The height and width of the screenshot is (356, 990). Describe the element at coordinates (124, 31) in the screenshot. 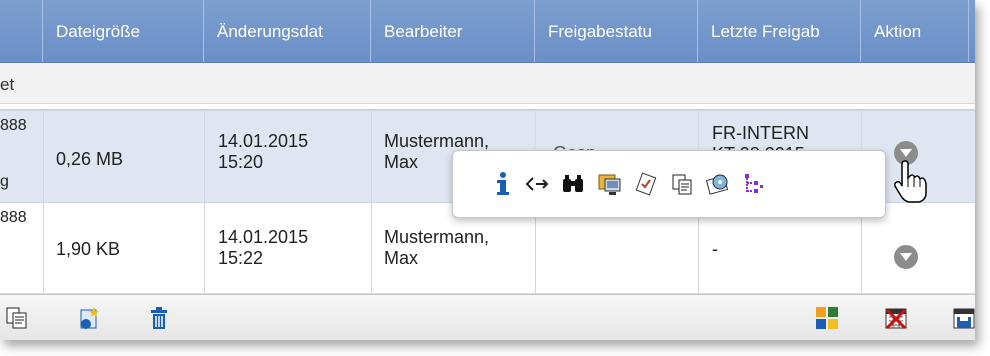

I see `column-header-size: Dateigröße` at that location.